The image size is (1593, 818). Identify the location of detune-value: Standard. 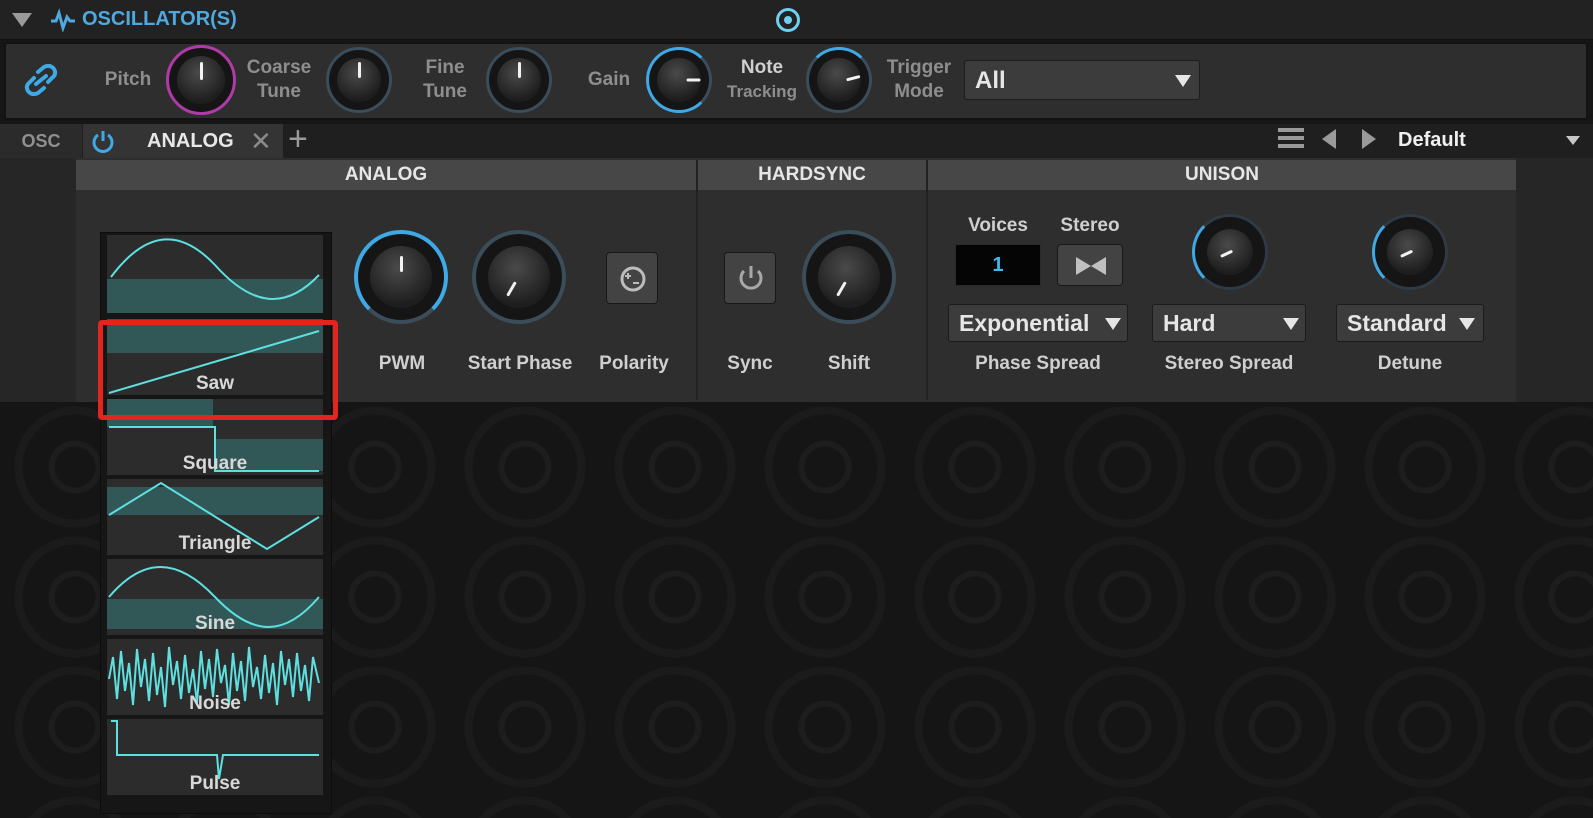
(1397, 323).